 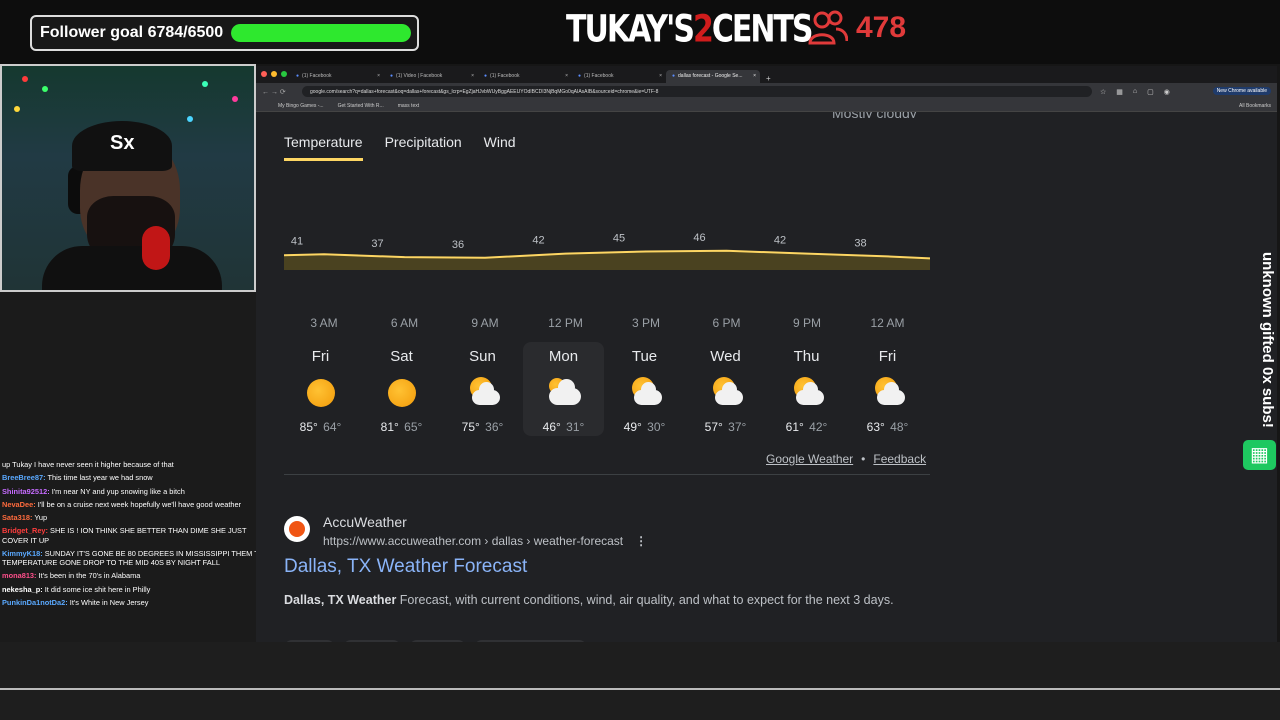 I want to click on chat-username: mona813:, so click(x=19, y=576).